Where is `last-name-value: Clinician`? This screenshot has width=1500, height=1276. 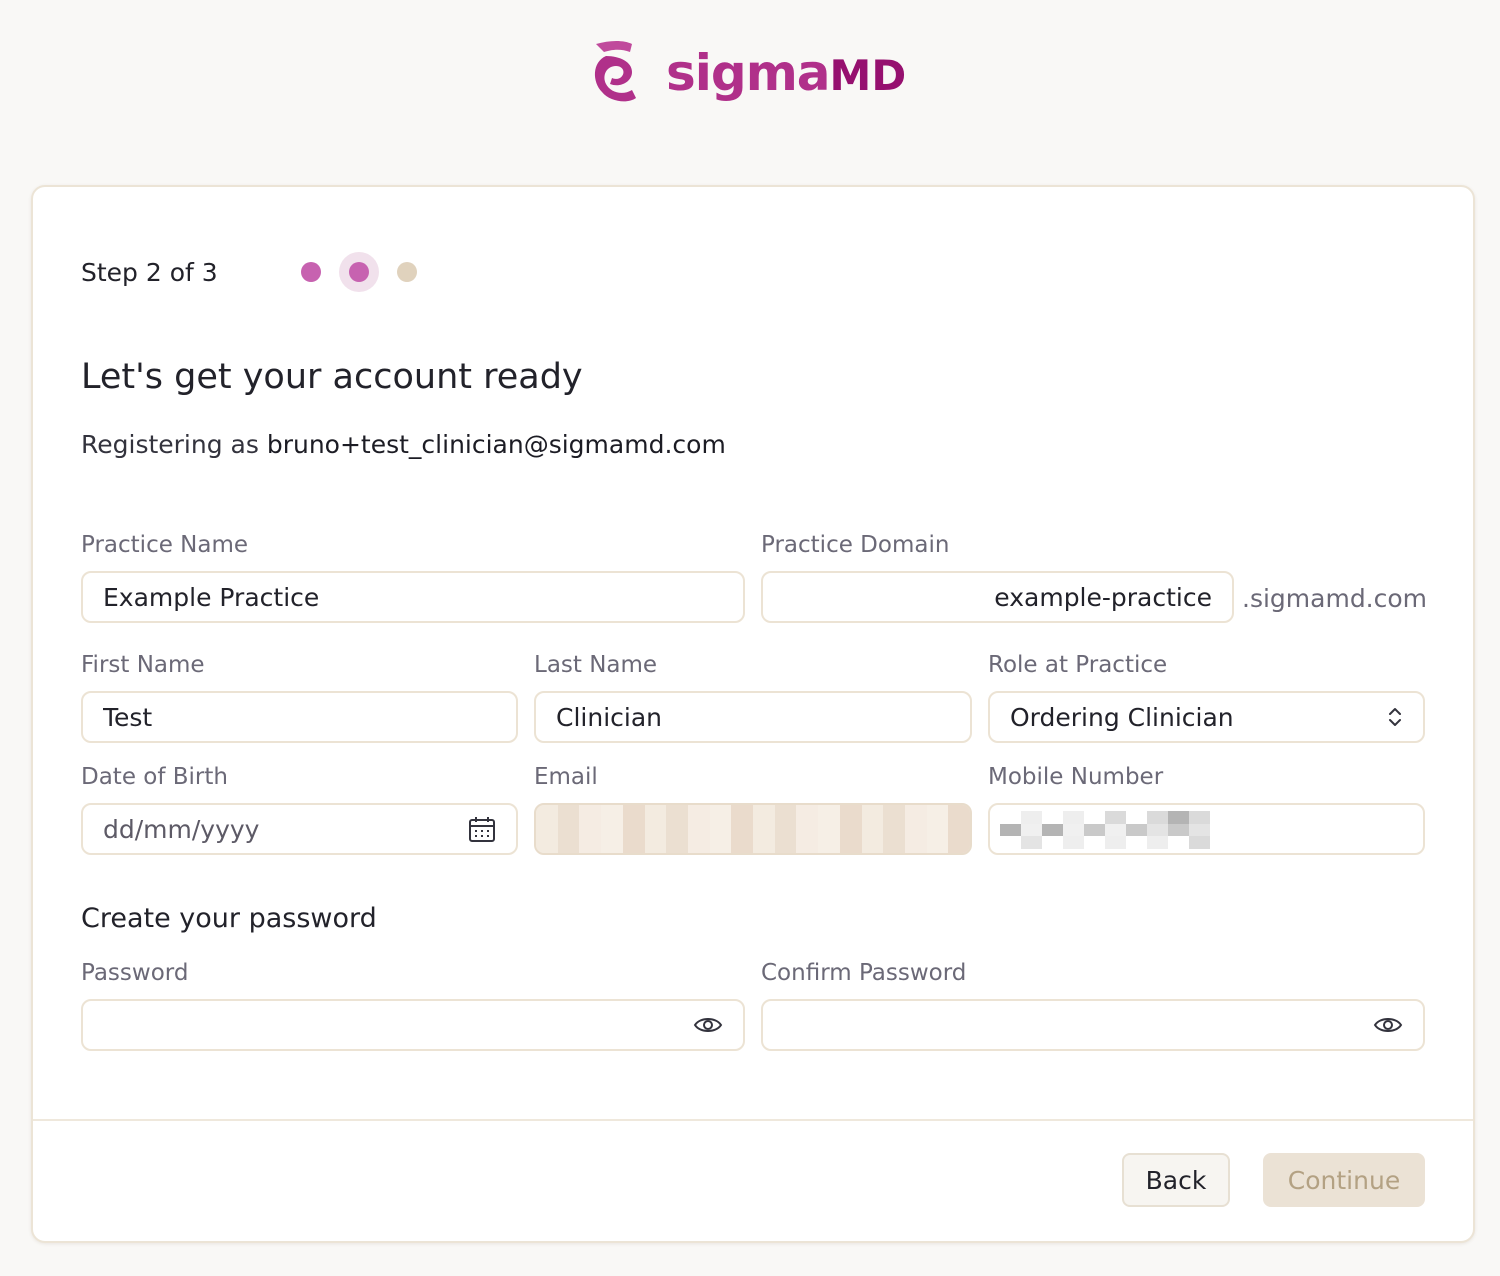 last-name-value: Clinician is located at coordinates (609, 717).